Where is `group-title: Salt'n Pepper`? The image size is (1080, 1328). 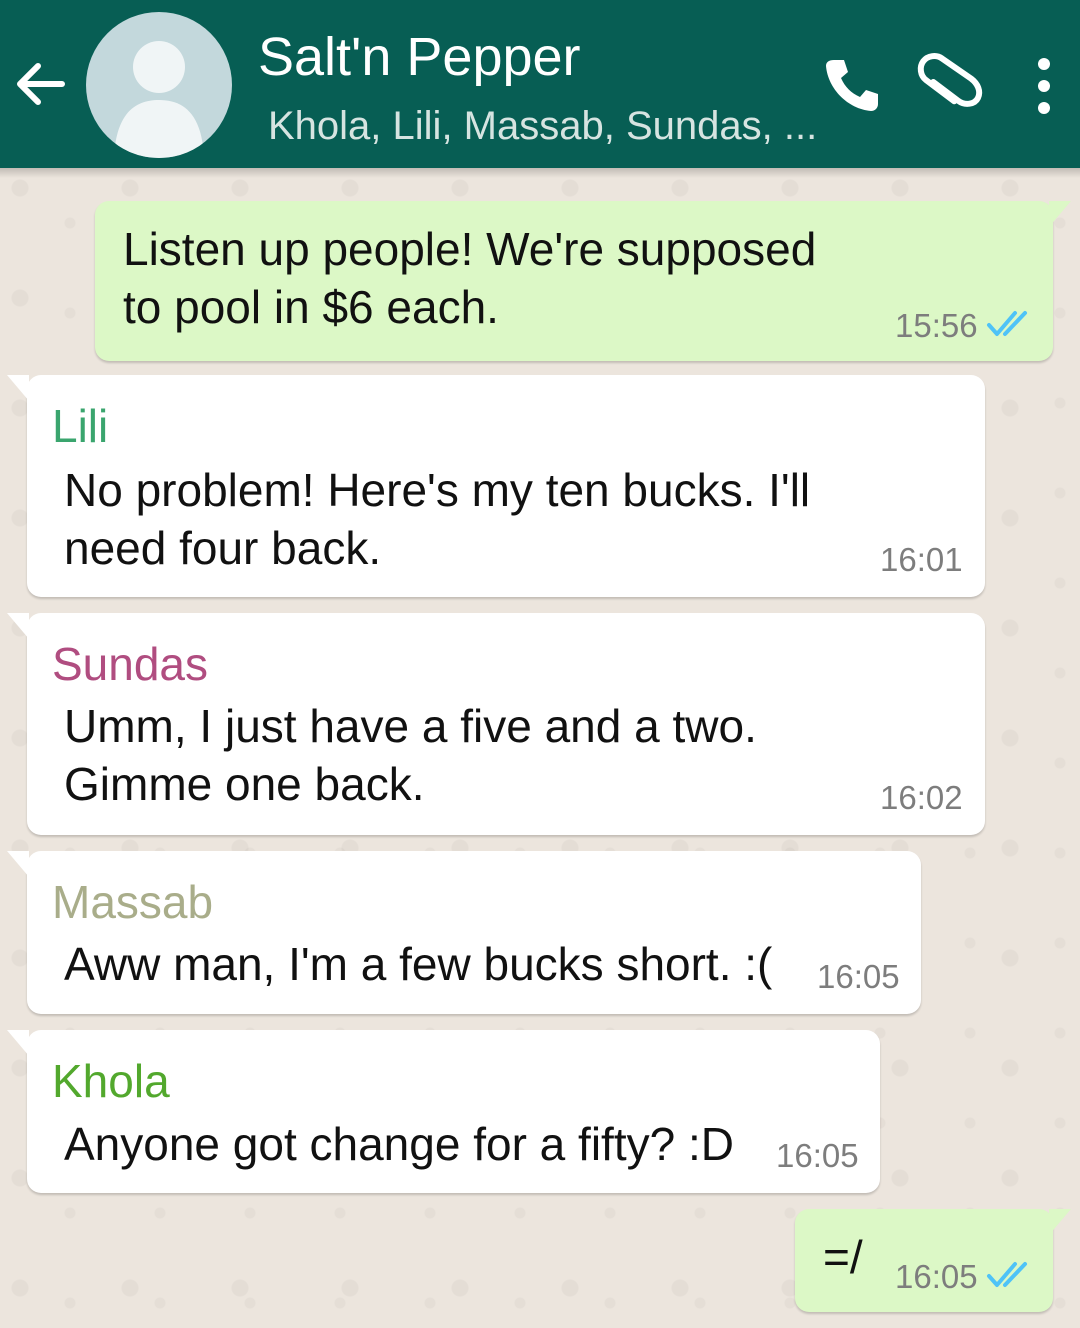
group-title: Salt'n Pepper is located at coordinates (419, 57).